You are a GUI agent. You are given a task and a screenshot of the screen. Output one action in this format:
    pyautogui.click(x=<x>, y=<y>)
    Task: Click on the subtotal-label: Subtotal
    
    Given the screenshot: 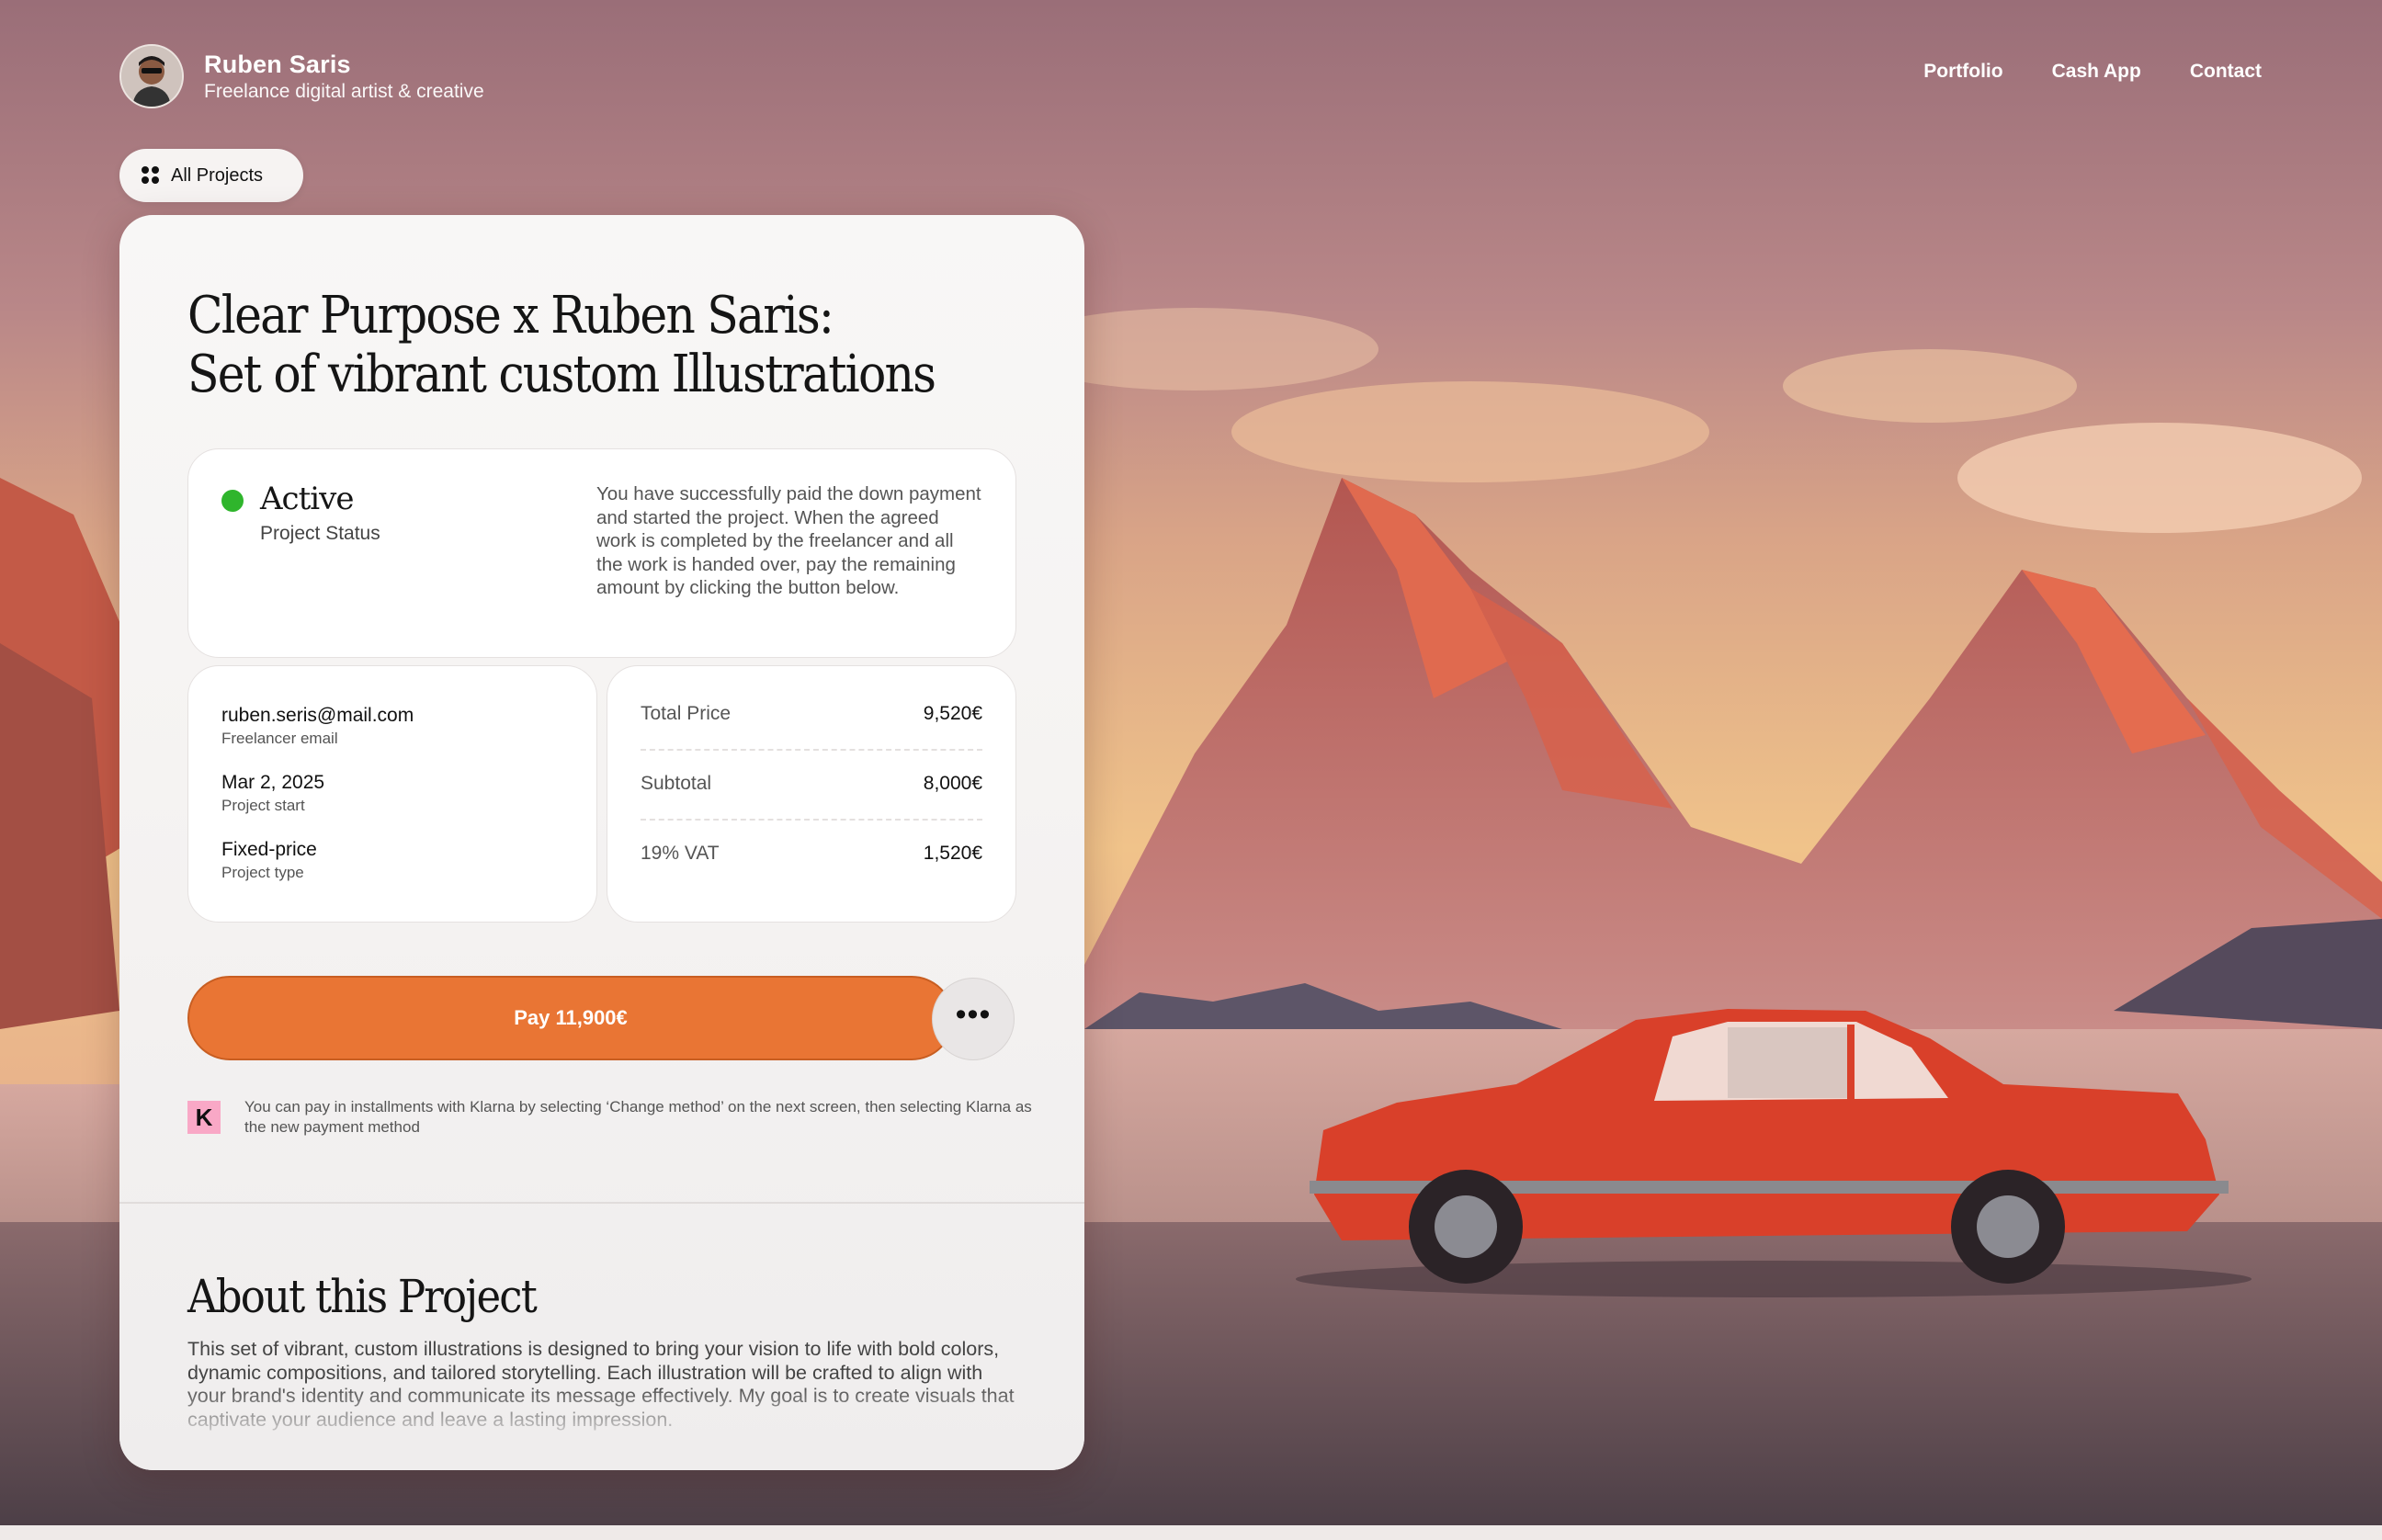 What is the action you would take?
    pyautogui.click(x=677, y=783)
    